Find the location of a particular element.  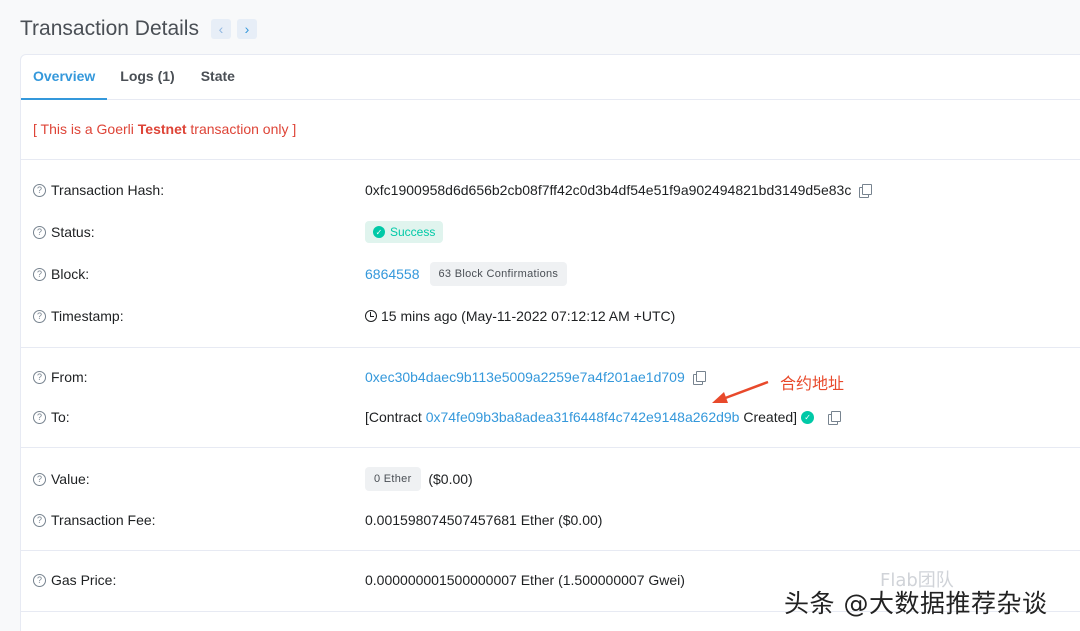

tx-hash-label: Transaction Hash: is located at coordinates (108, 190).